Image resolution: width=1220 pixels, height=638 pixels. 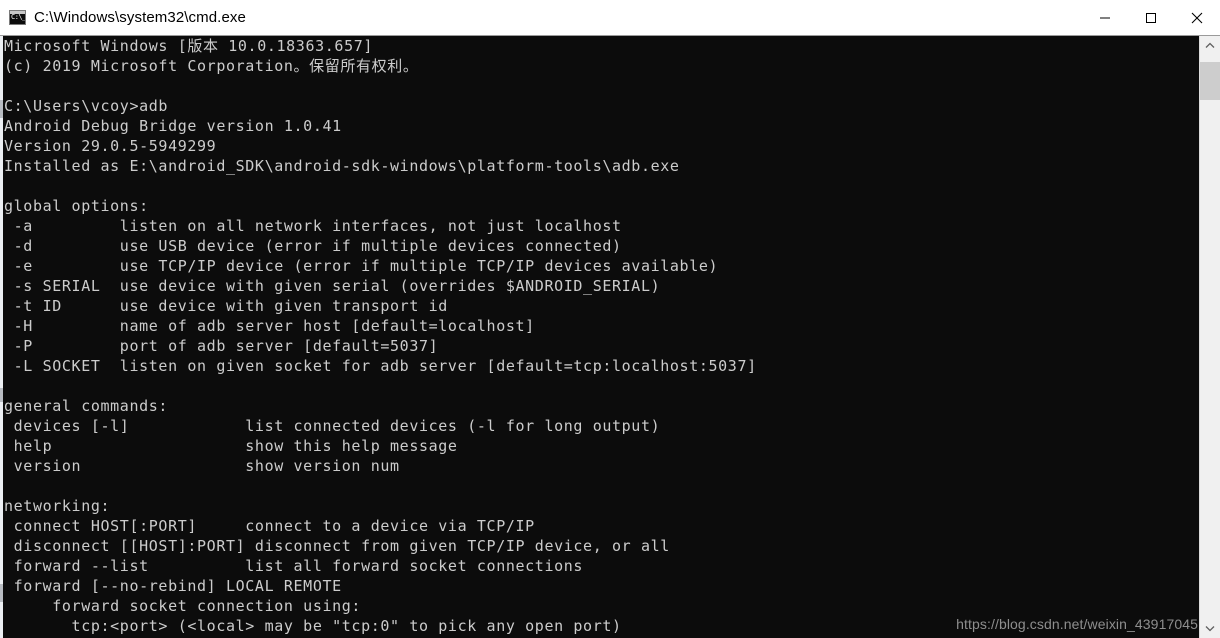 I want to click on minimize-icon, so click(x=1105, y=17).